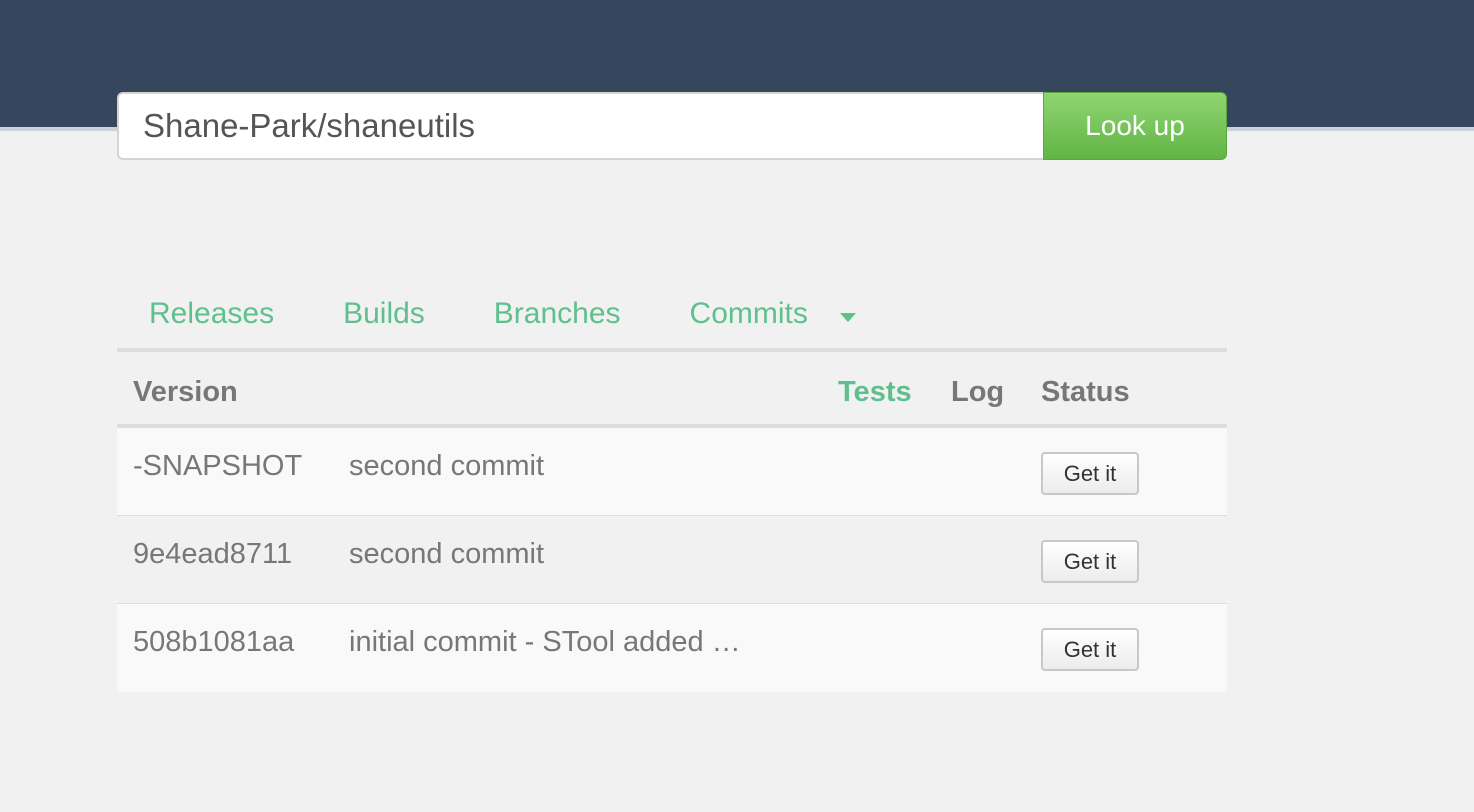 Image resolution: width=1474 pixels, height=812 pixels. Describe the element at coordinates (214, 642) in the screenshot. I see `version-cell: 508b1081aa` at that location.